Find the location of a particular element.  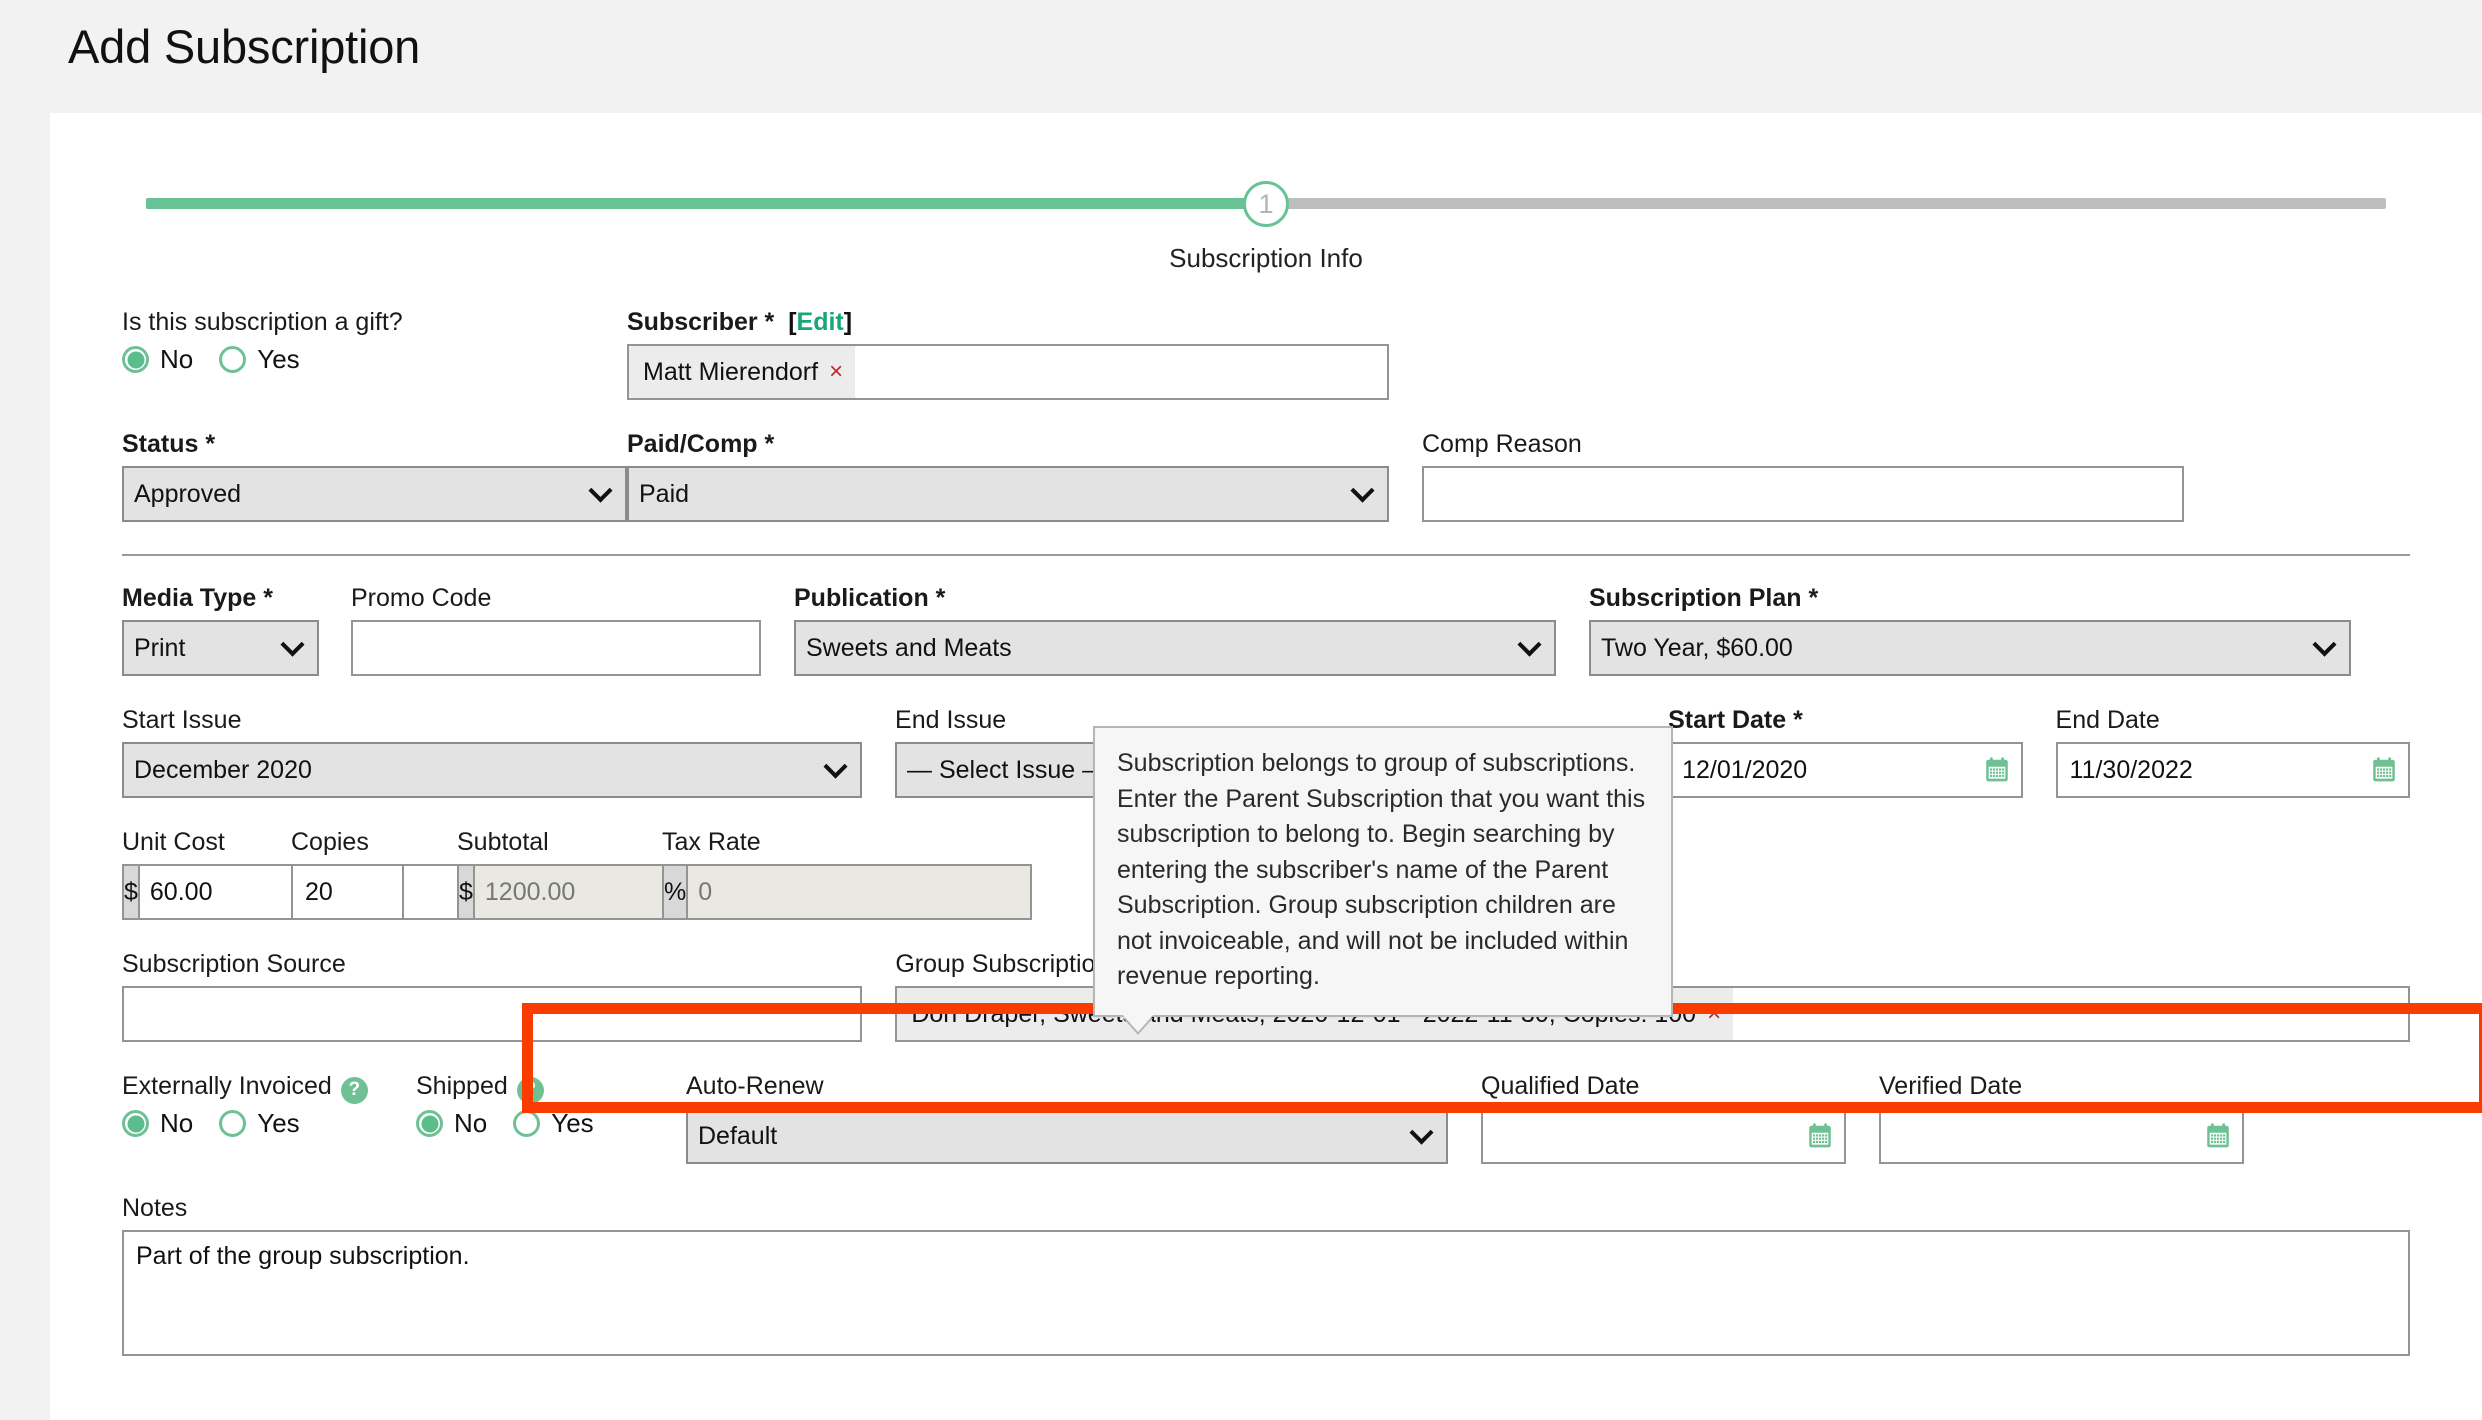

shipped-label: Shipped? is located at coordinates (542, 1088).